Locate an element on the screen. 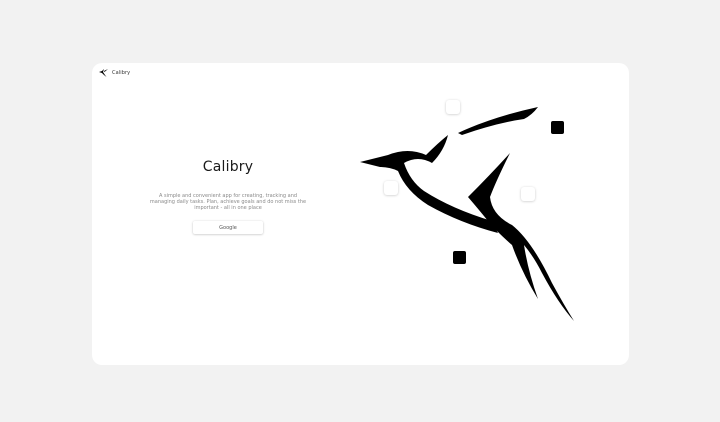  brand-logo: Calibry is located at coordinates (114, 73).